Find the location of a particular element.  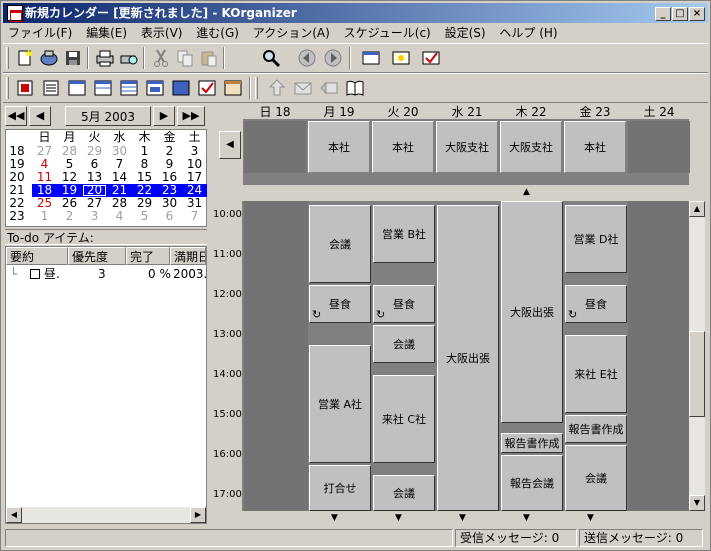

scroll-thumb is located at coordinates (697, 374).